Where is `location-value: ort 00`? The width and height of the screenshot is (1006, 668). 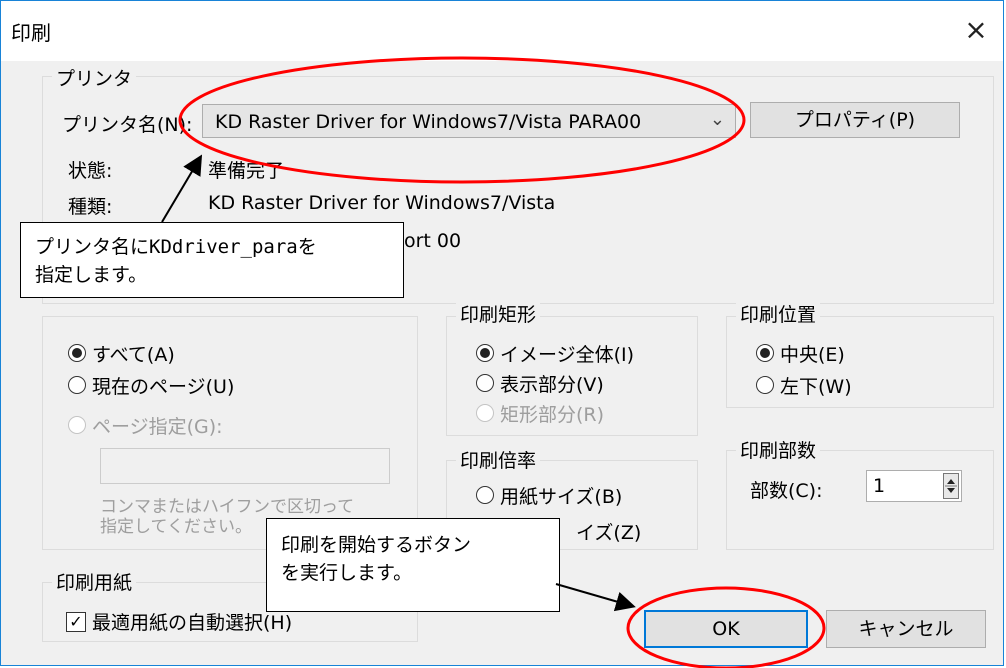
location-value: ort 00 is located at coordinates (433, 241).